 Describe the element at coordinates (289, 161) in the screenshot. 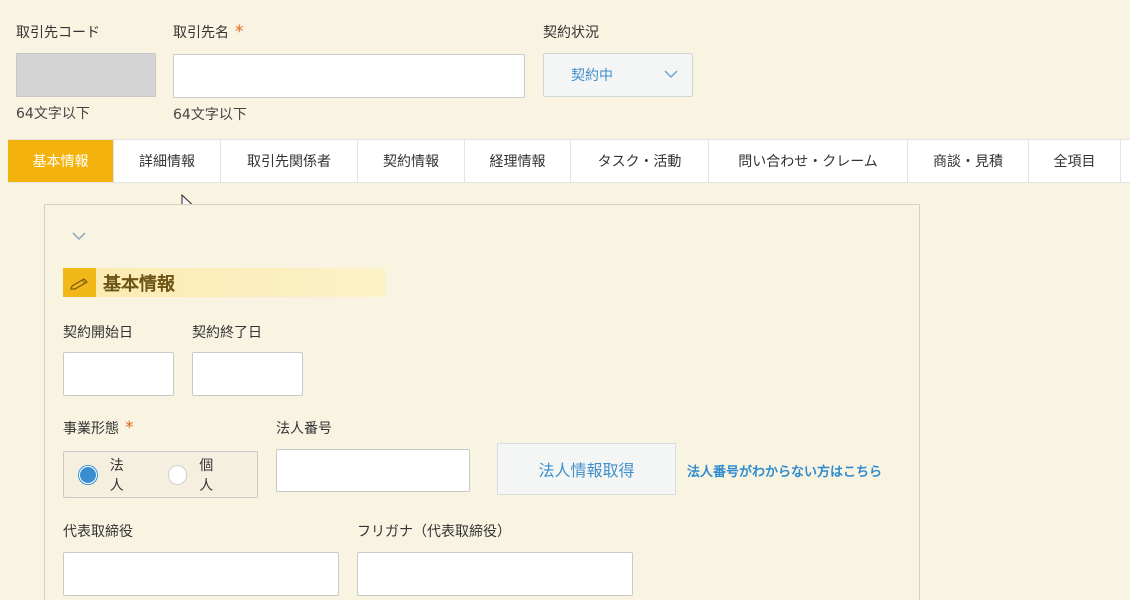

I see `tab-contacts: 取引先関係者` at that location.